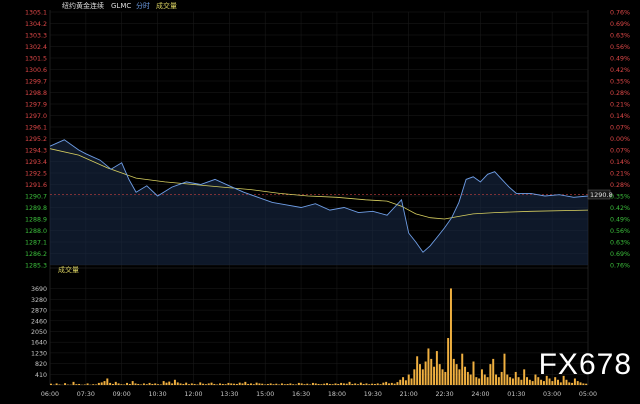 This screenshot has height=404, width=640. Describe the element at coordinates (620, 174) in the screenshot. I see `percent-tick-label: 0.21%` at that location.